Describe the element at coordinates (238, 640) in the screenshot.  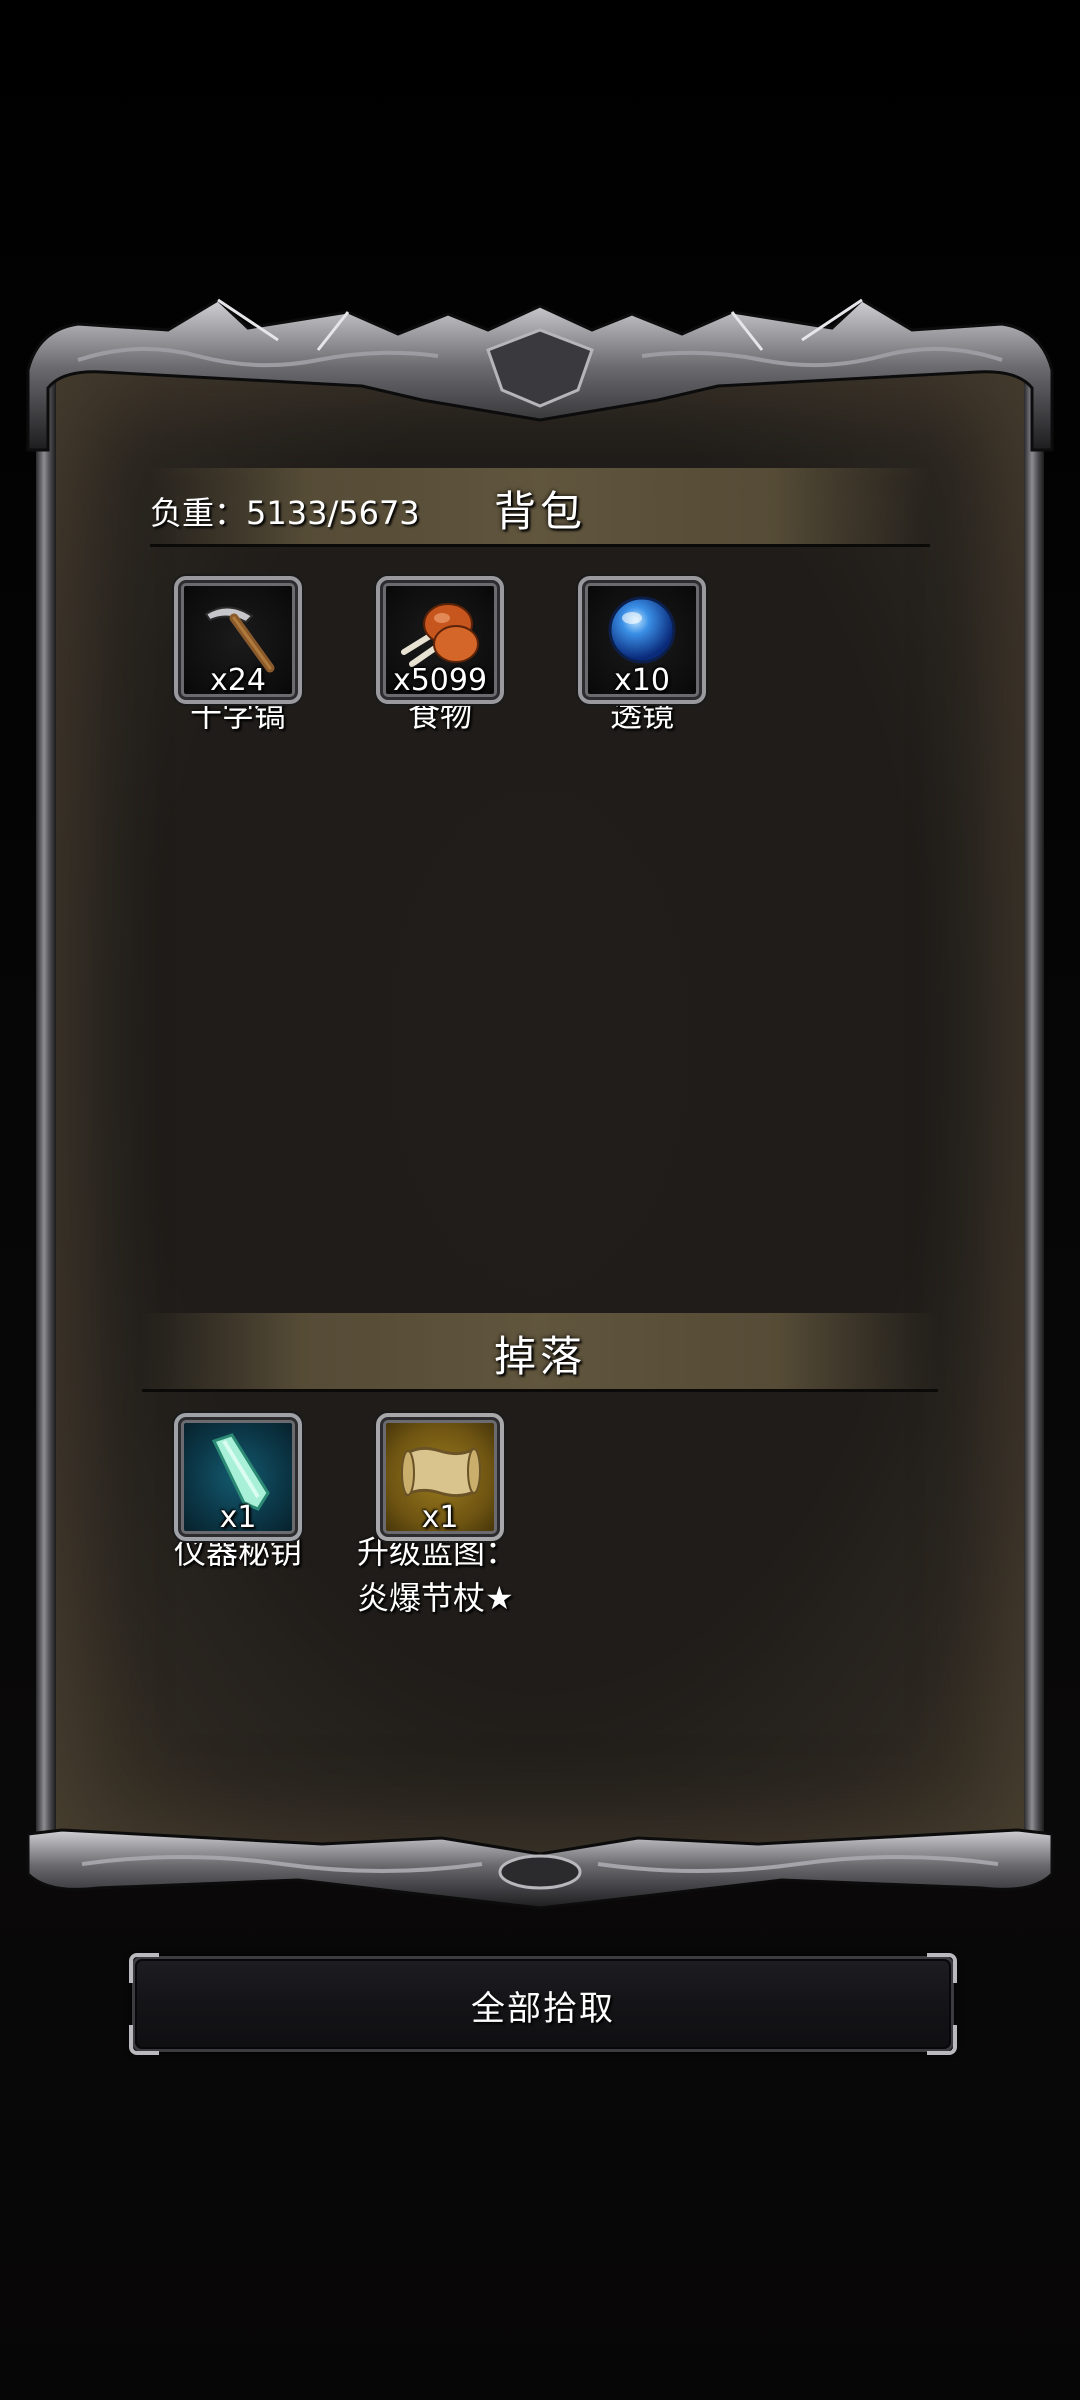
I see `item-slot: x24` at that location.